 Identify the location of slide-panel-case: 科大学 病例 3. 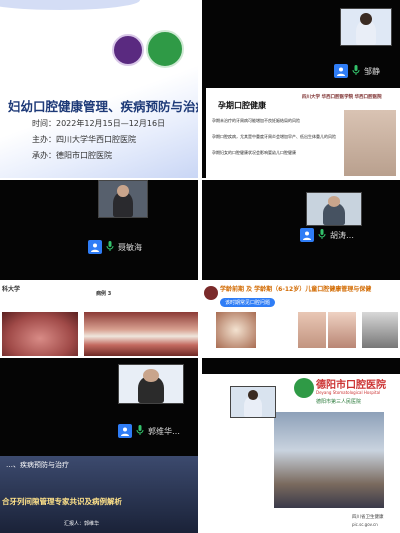
(99, 319).